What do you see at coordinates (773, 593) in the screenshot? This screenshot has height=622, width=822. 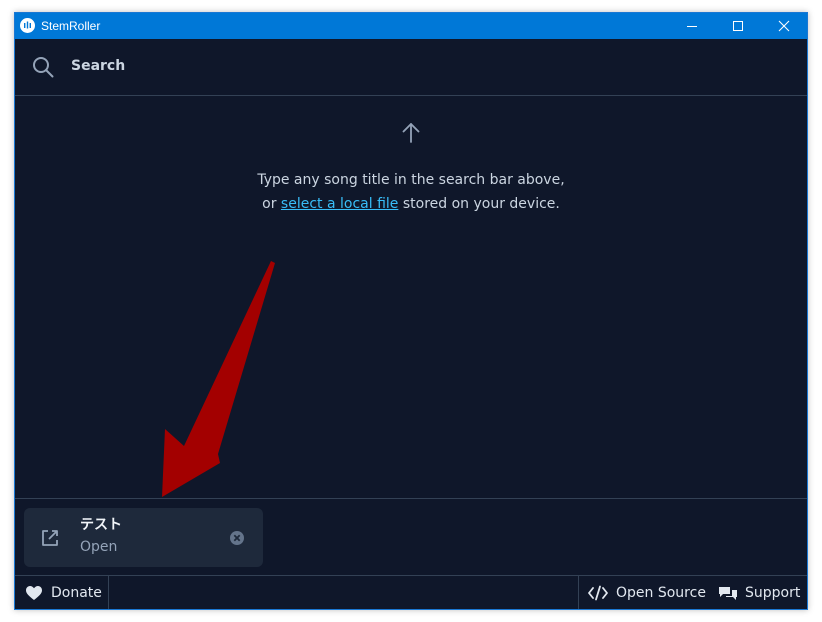 I see `support-label: Support` at bounding box center [773, 593].